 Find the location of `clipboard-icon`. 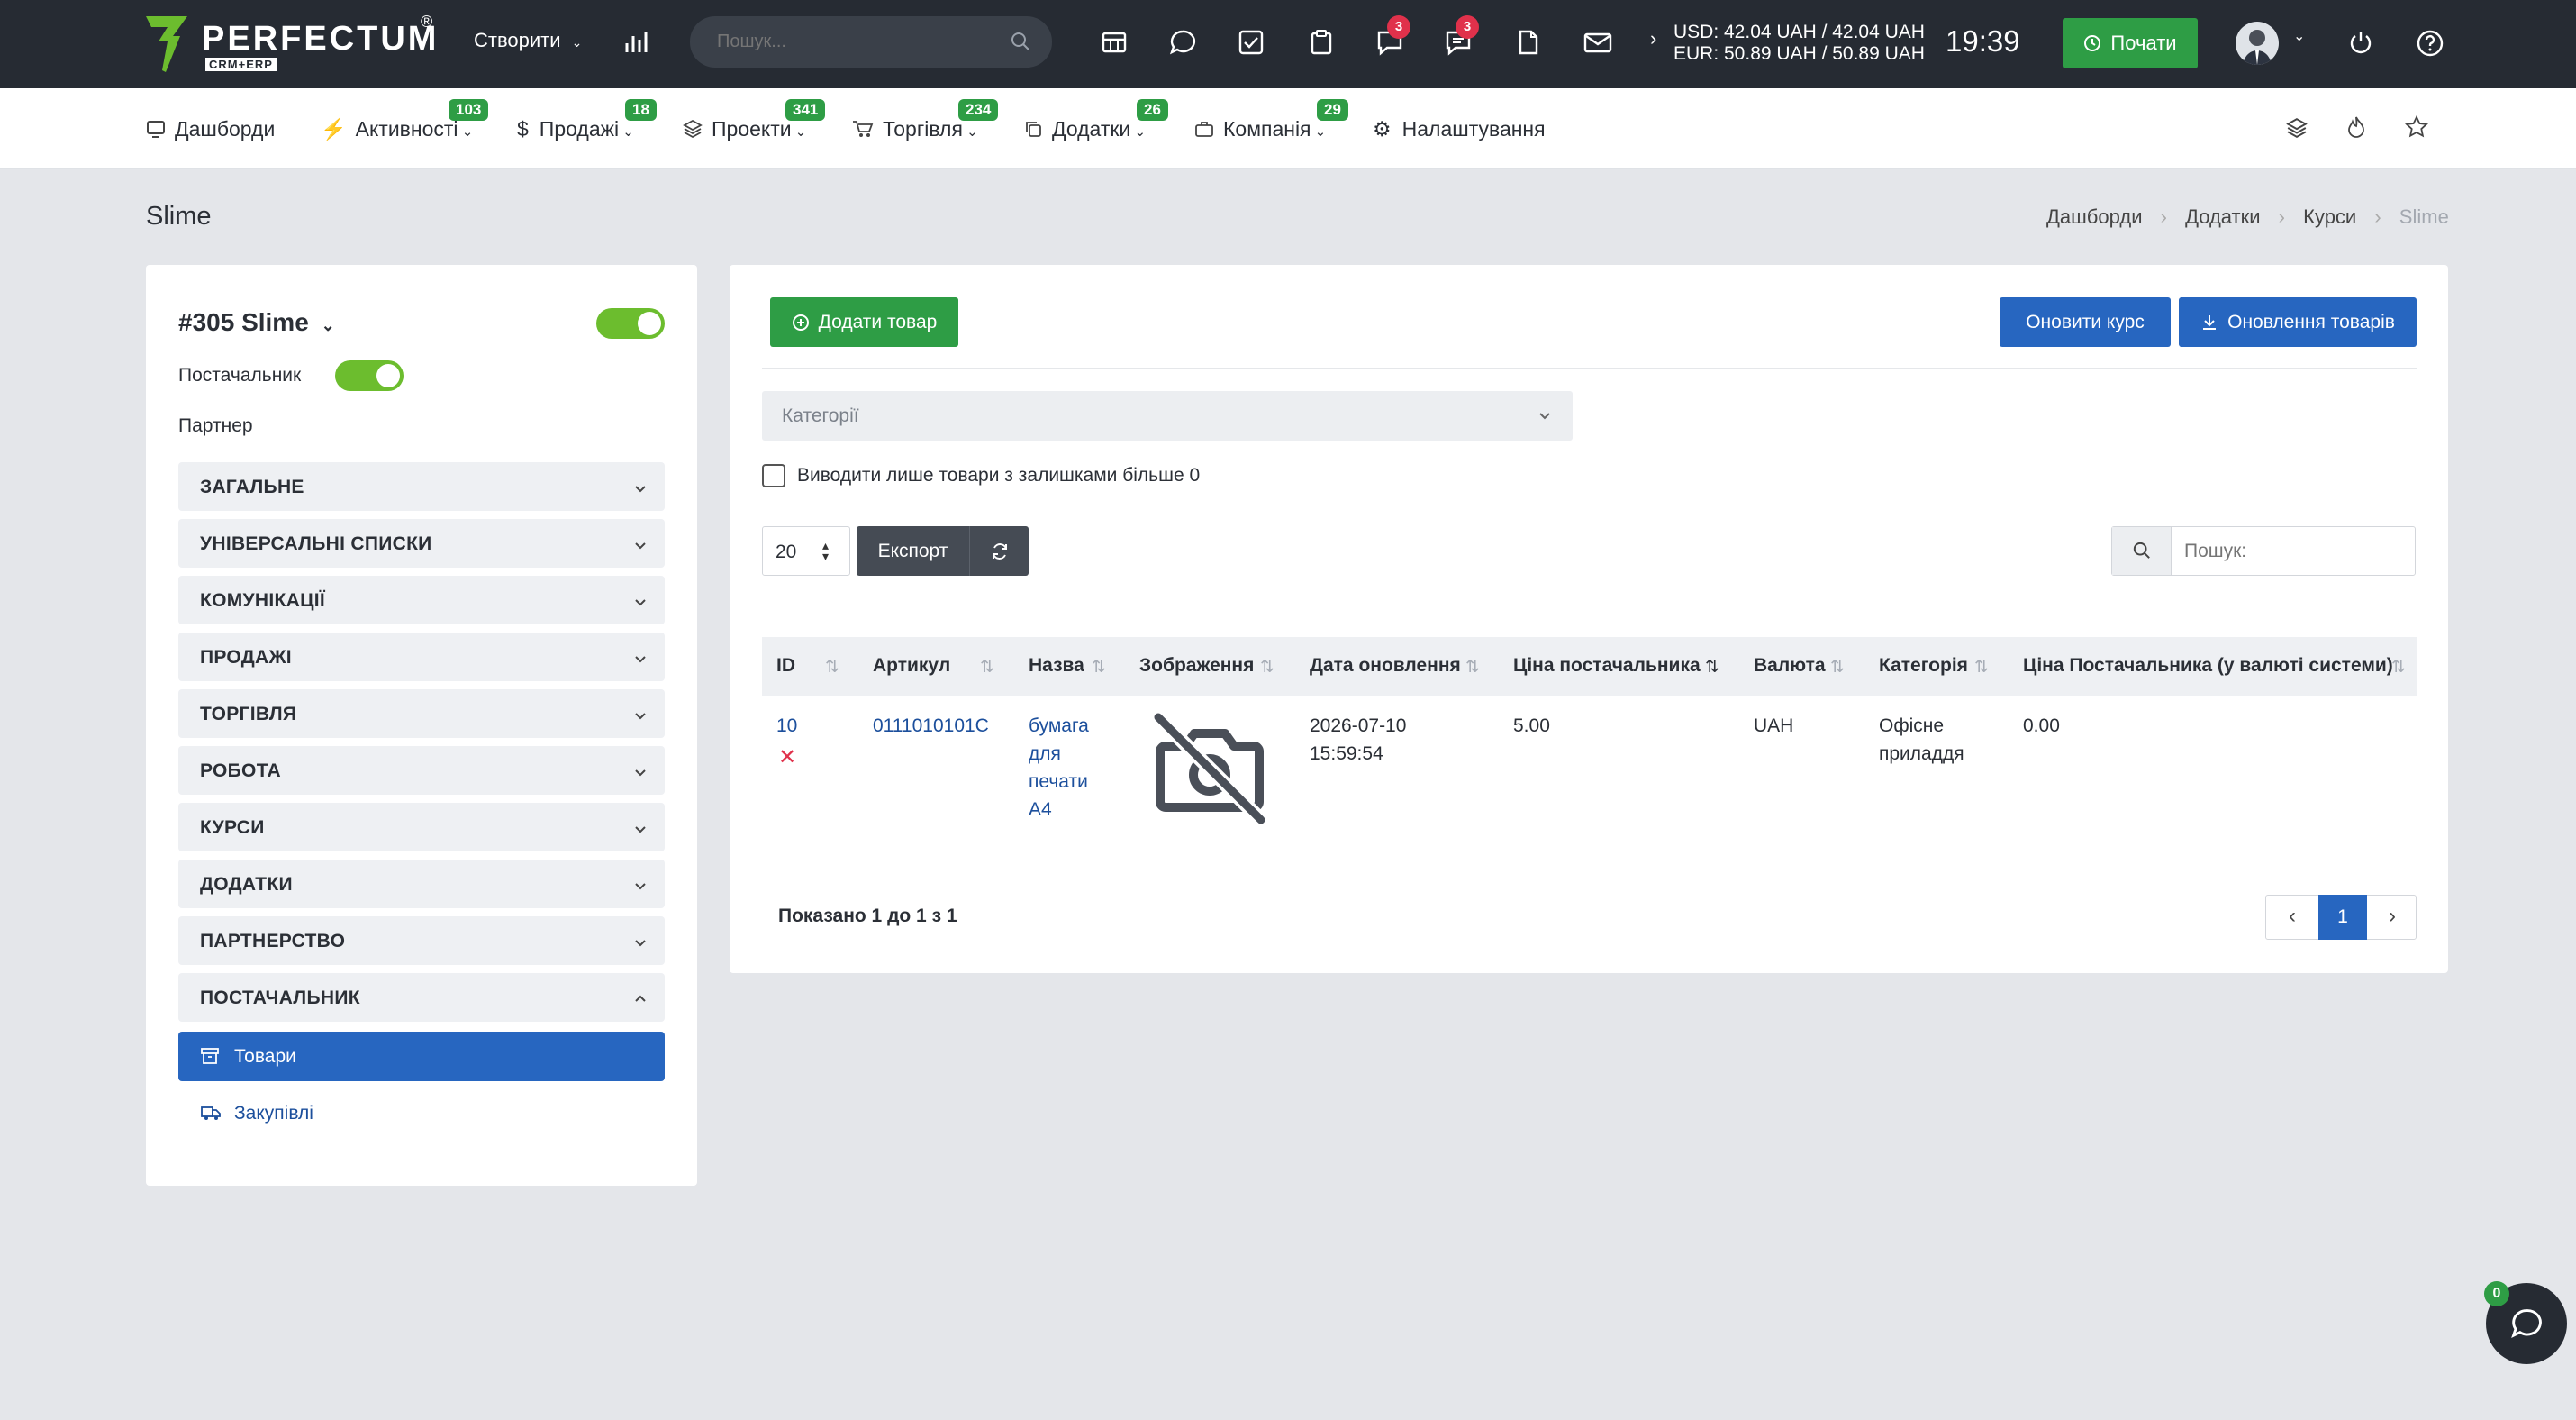

clipboard-icon is located at coordinates (1321, 43).